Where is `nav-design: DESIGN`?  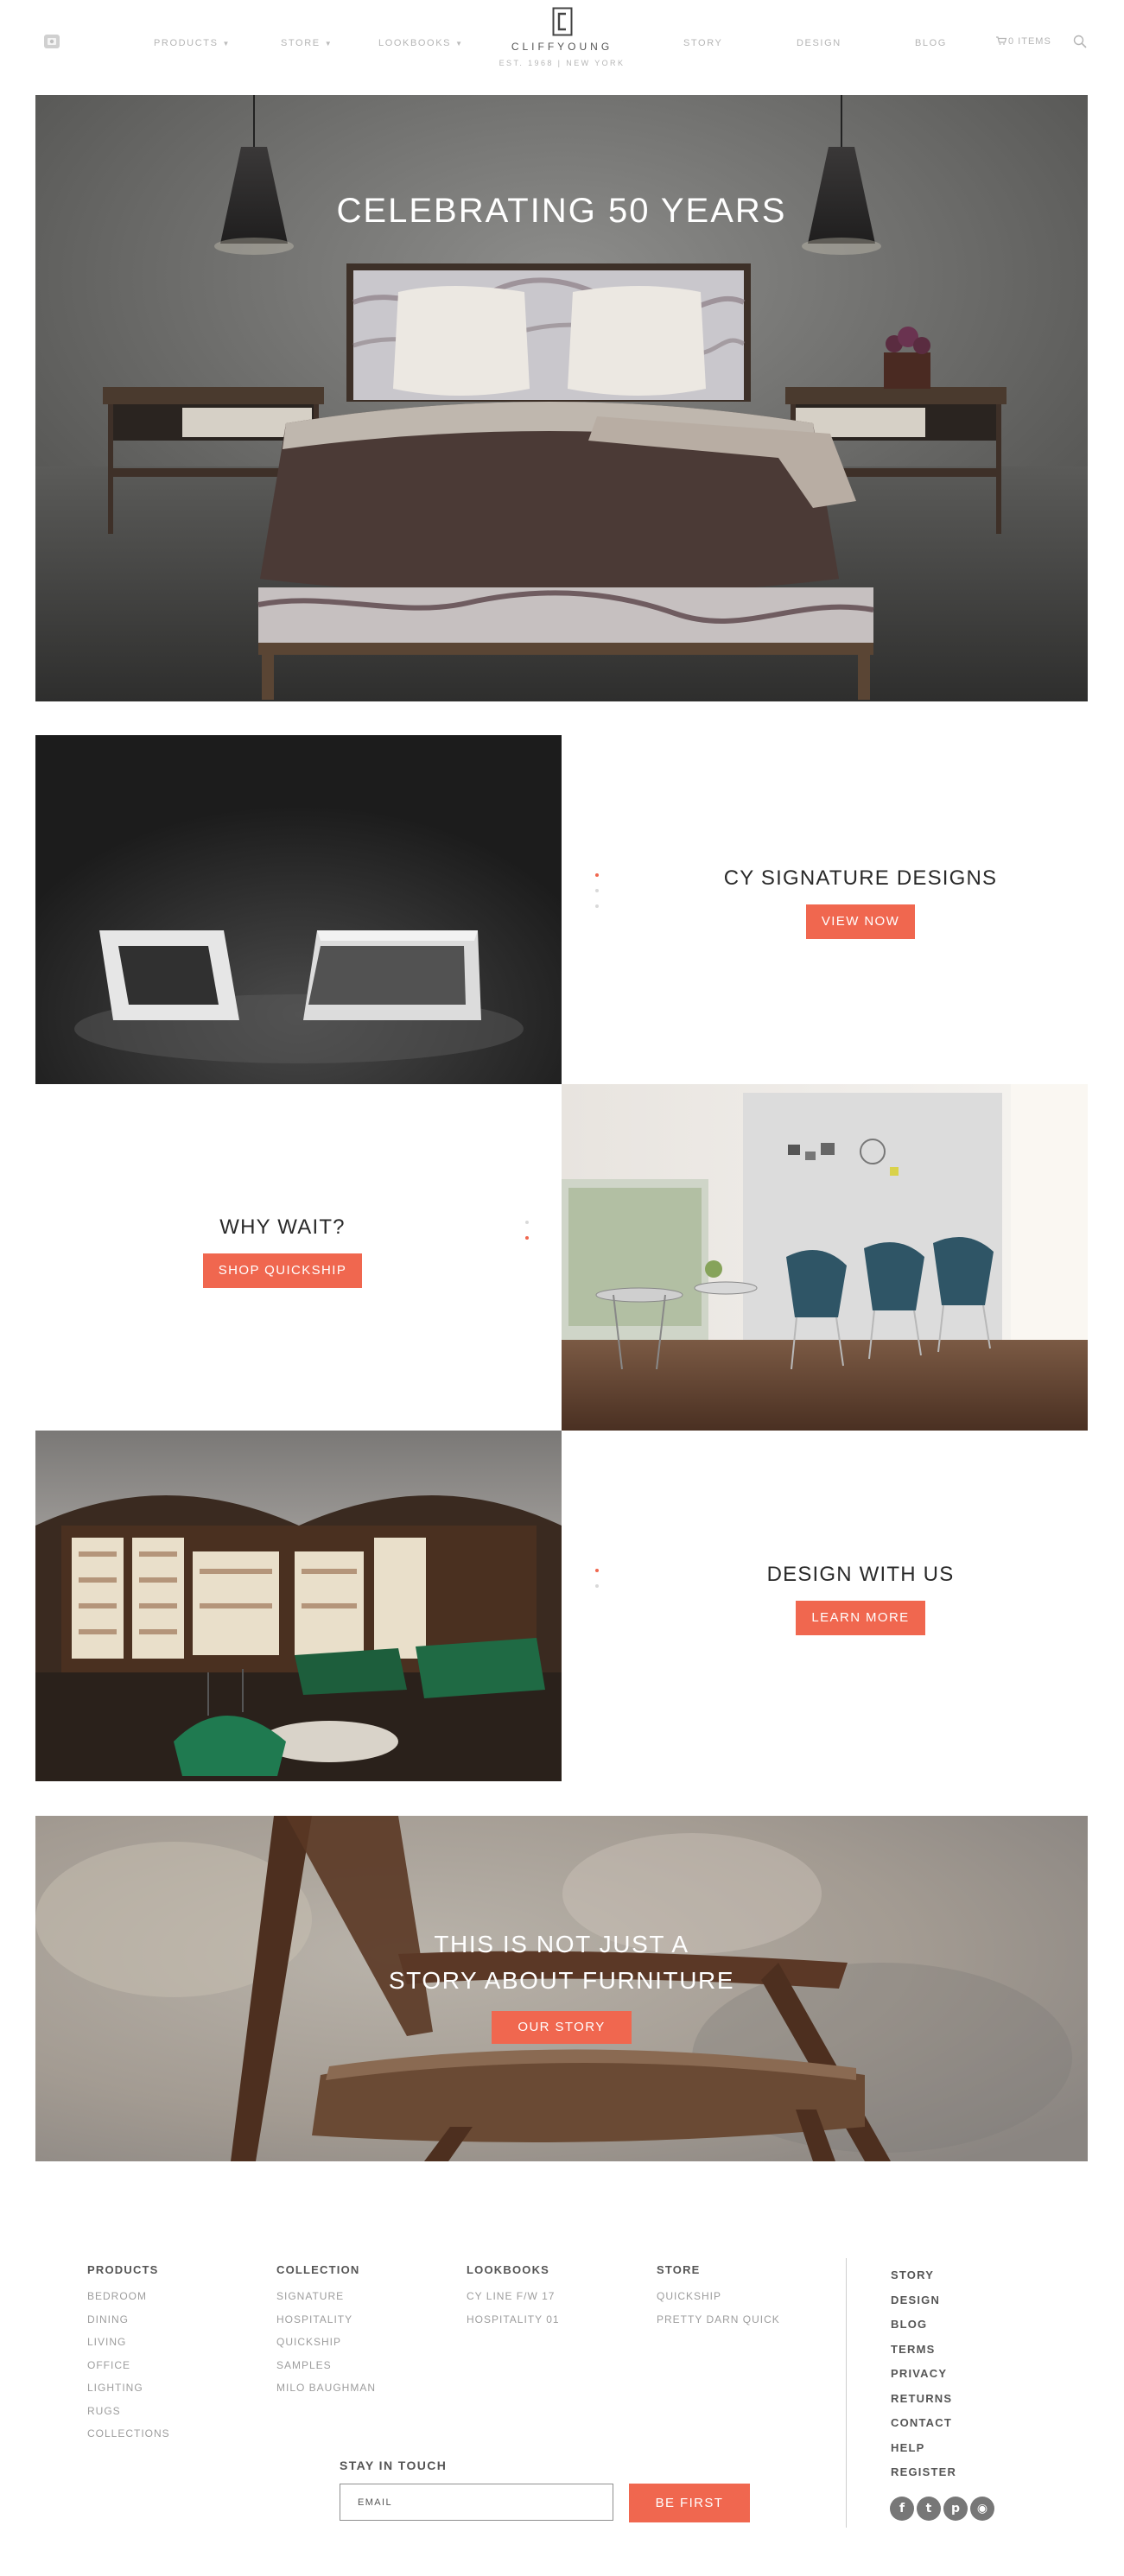 nav-design: DESIGN is located at coordinates (819, 43).